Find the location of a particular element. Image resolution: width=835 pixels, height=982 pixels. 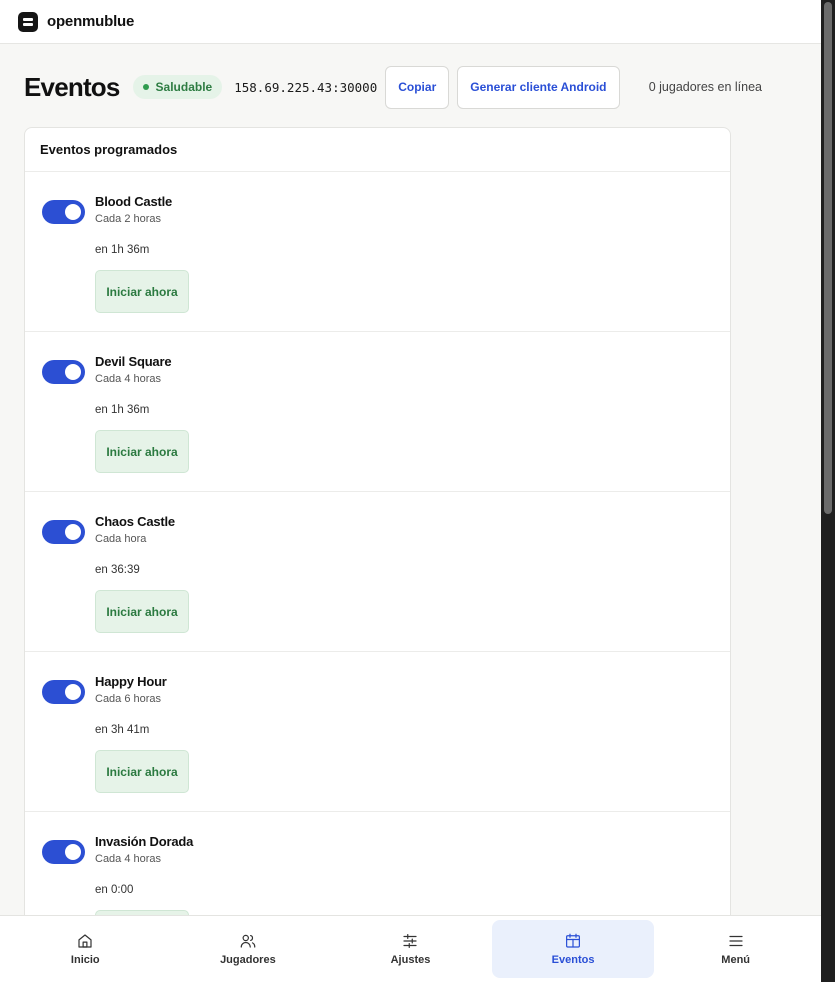

nav-item-inicio: Inicio is located at coordinates (85, 949).